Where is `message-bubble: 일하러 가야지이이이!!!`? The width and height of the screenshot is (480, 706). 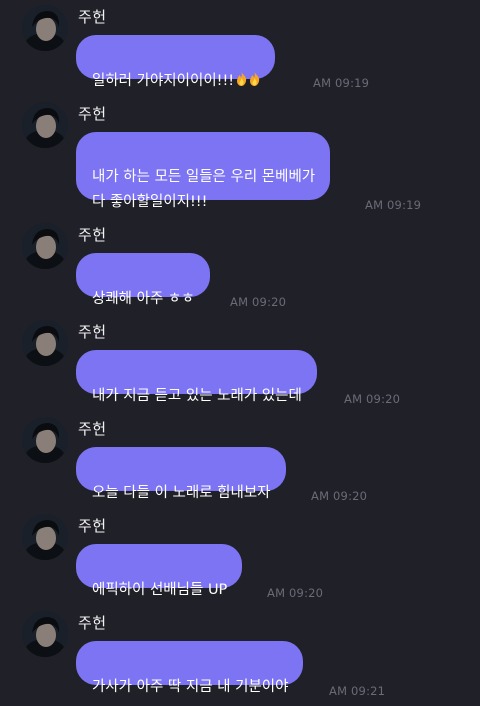 message-bubble: 일하러 가야지이이이!!! is located at coordinates (176, 62).